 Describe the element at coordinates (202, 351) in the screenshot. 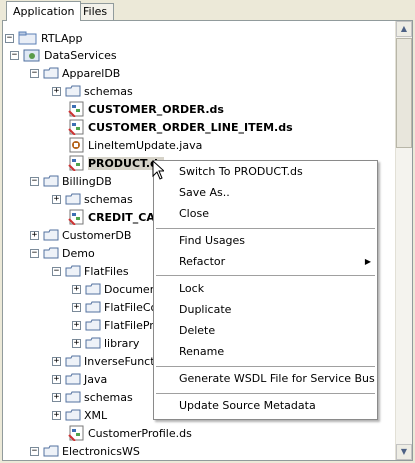

I see `menu-item-label: Rename` at that location.